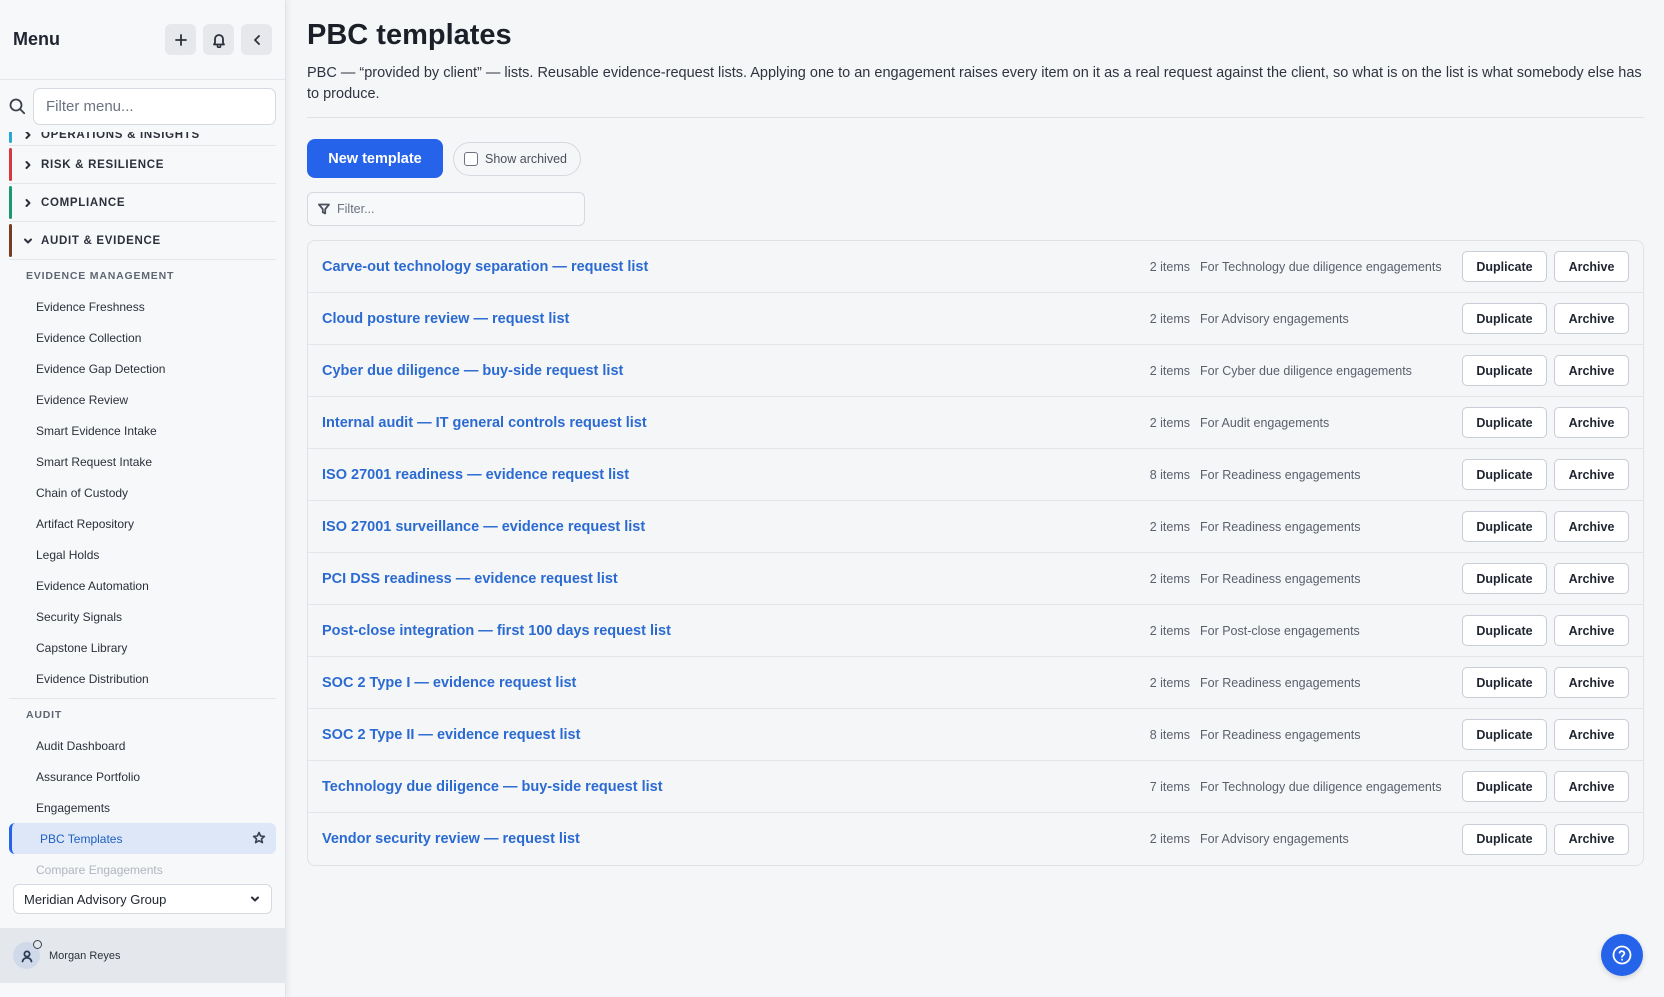 The height and width of the screenshot is (997, 1664). I want to click on sidebar-item-artifact-repository: Artifact Repository, so click(142, 523).